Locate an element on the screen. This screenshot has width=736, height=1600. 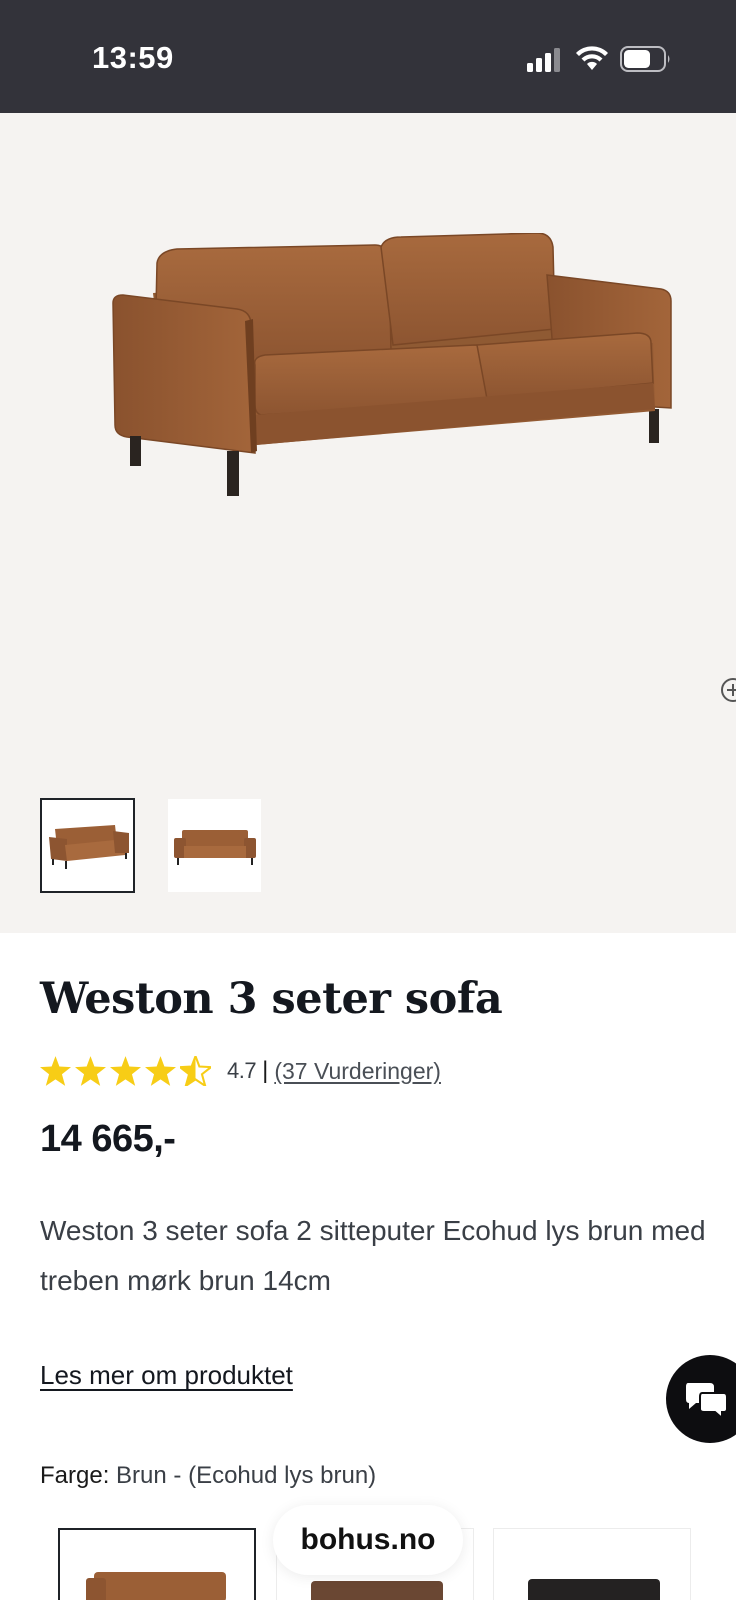
url-text: bohus.no is located at coordinates (368, 1539).